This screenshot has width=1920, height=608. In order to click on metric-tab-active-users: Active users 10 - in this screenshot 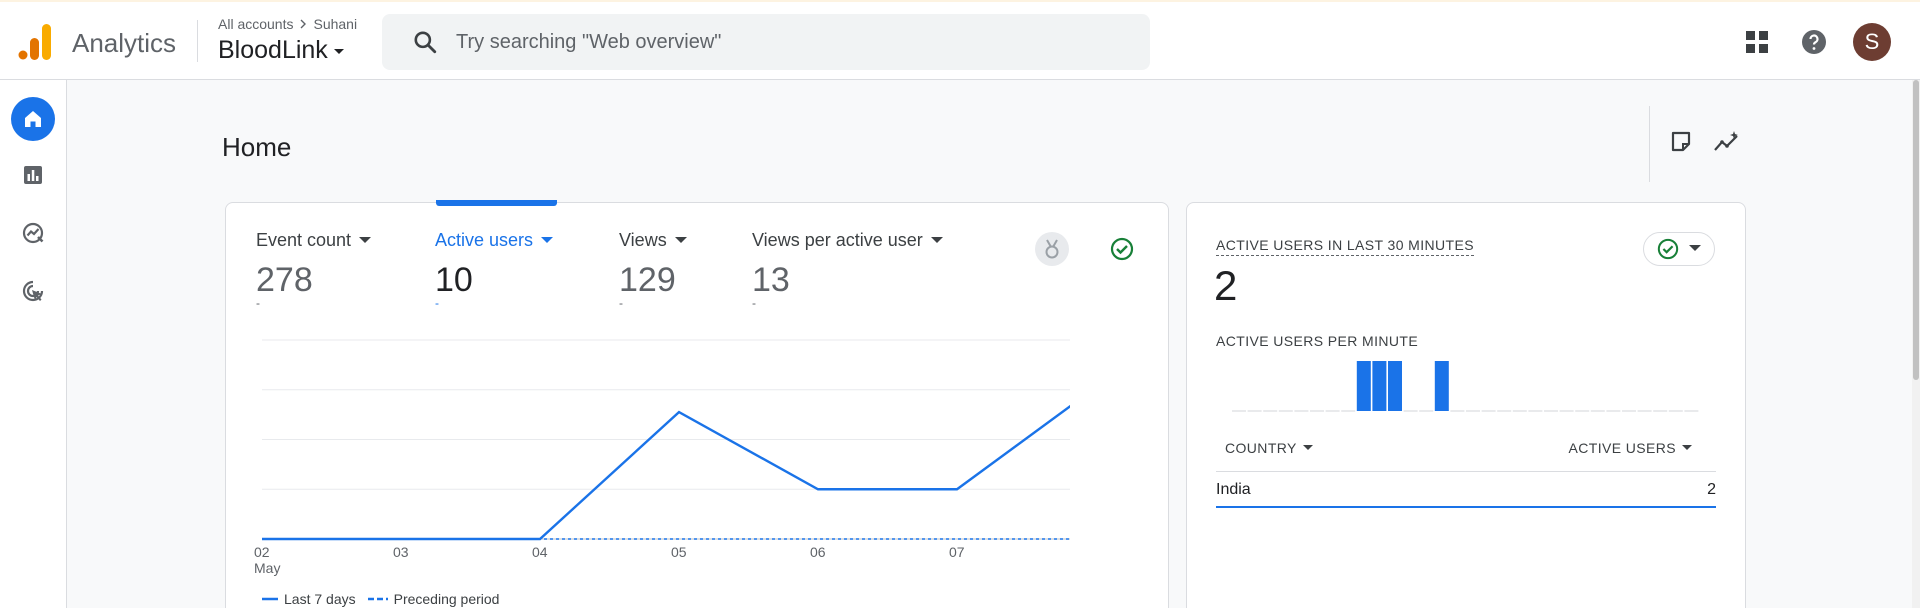, I will do `click(494, 269)`.